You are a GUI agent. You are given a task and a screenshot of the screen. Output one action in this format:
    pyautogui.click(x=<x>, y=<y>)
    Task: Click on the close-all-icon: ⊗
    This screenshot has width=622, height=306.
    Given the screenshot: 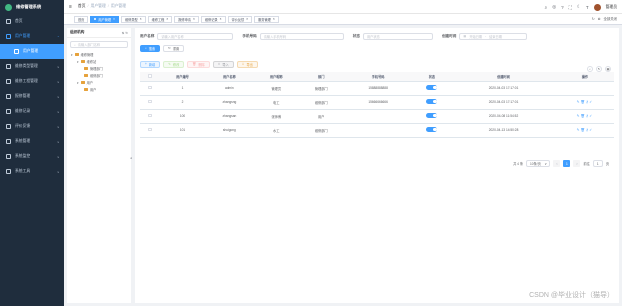 What is the action you would take?
    pyautogui.click(x=599, y=19)
    